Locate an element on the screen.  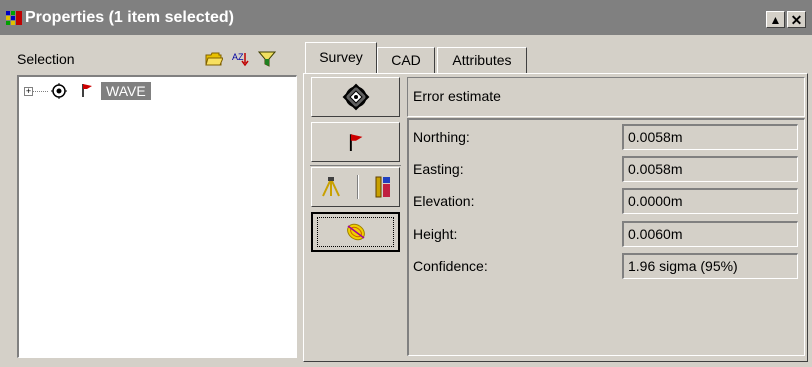
close-button: ✕ is located at coordinates (796, 19).